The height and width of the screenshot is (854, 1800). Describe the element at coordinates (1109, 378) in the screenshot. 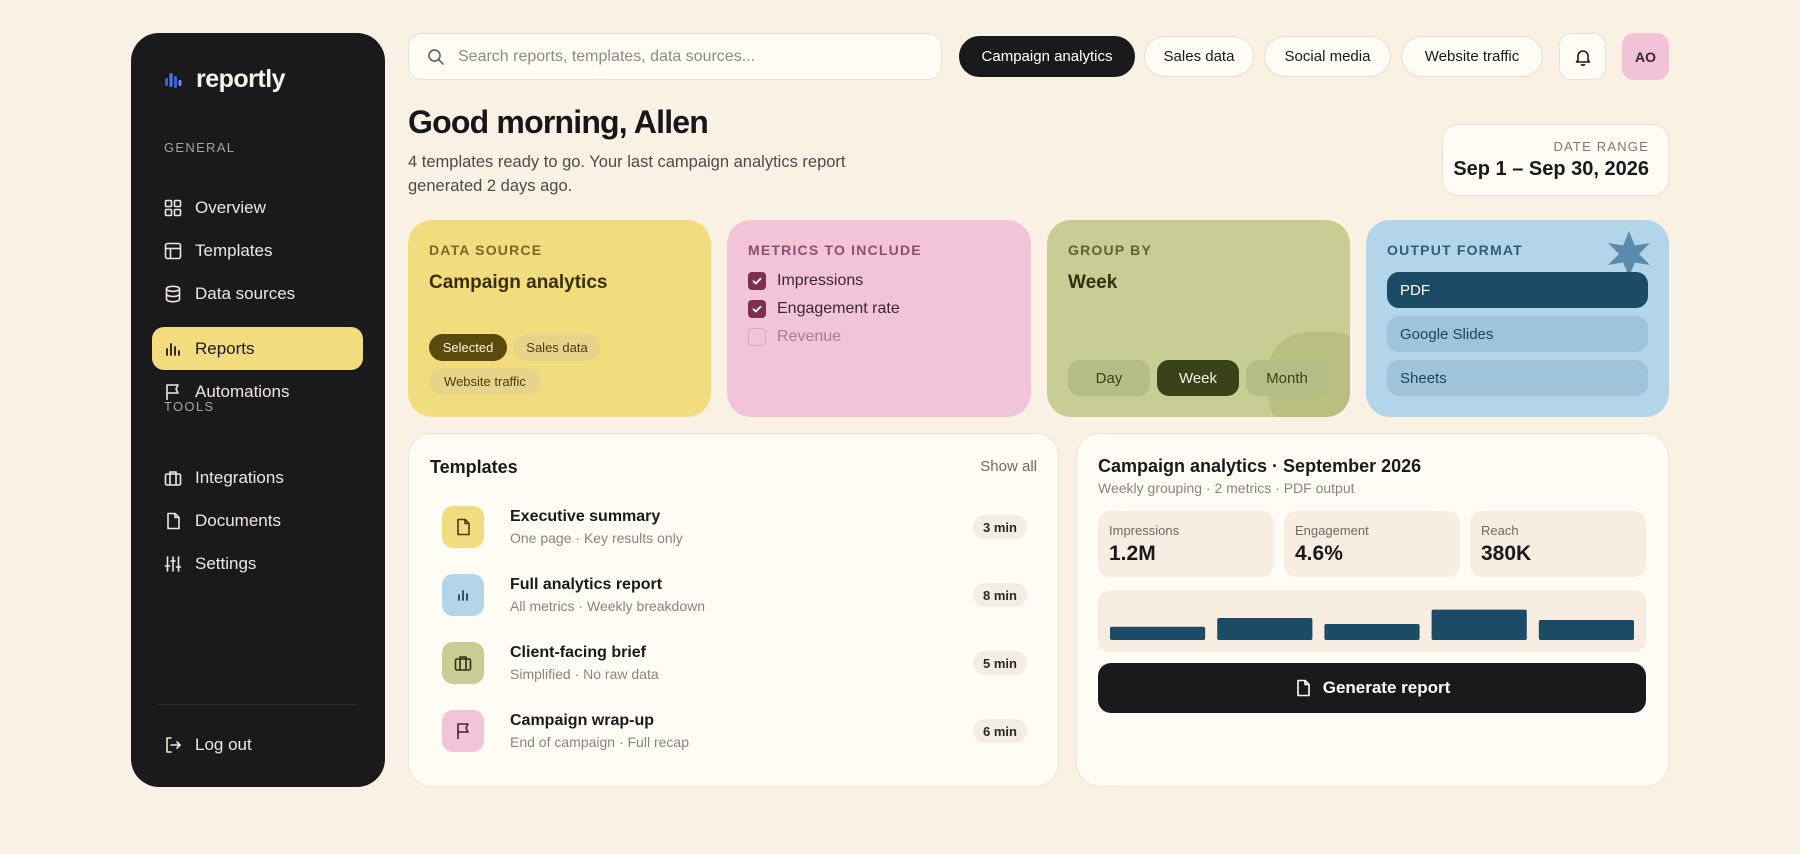

I see `group-option-day: Day` at that location.